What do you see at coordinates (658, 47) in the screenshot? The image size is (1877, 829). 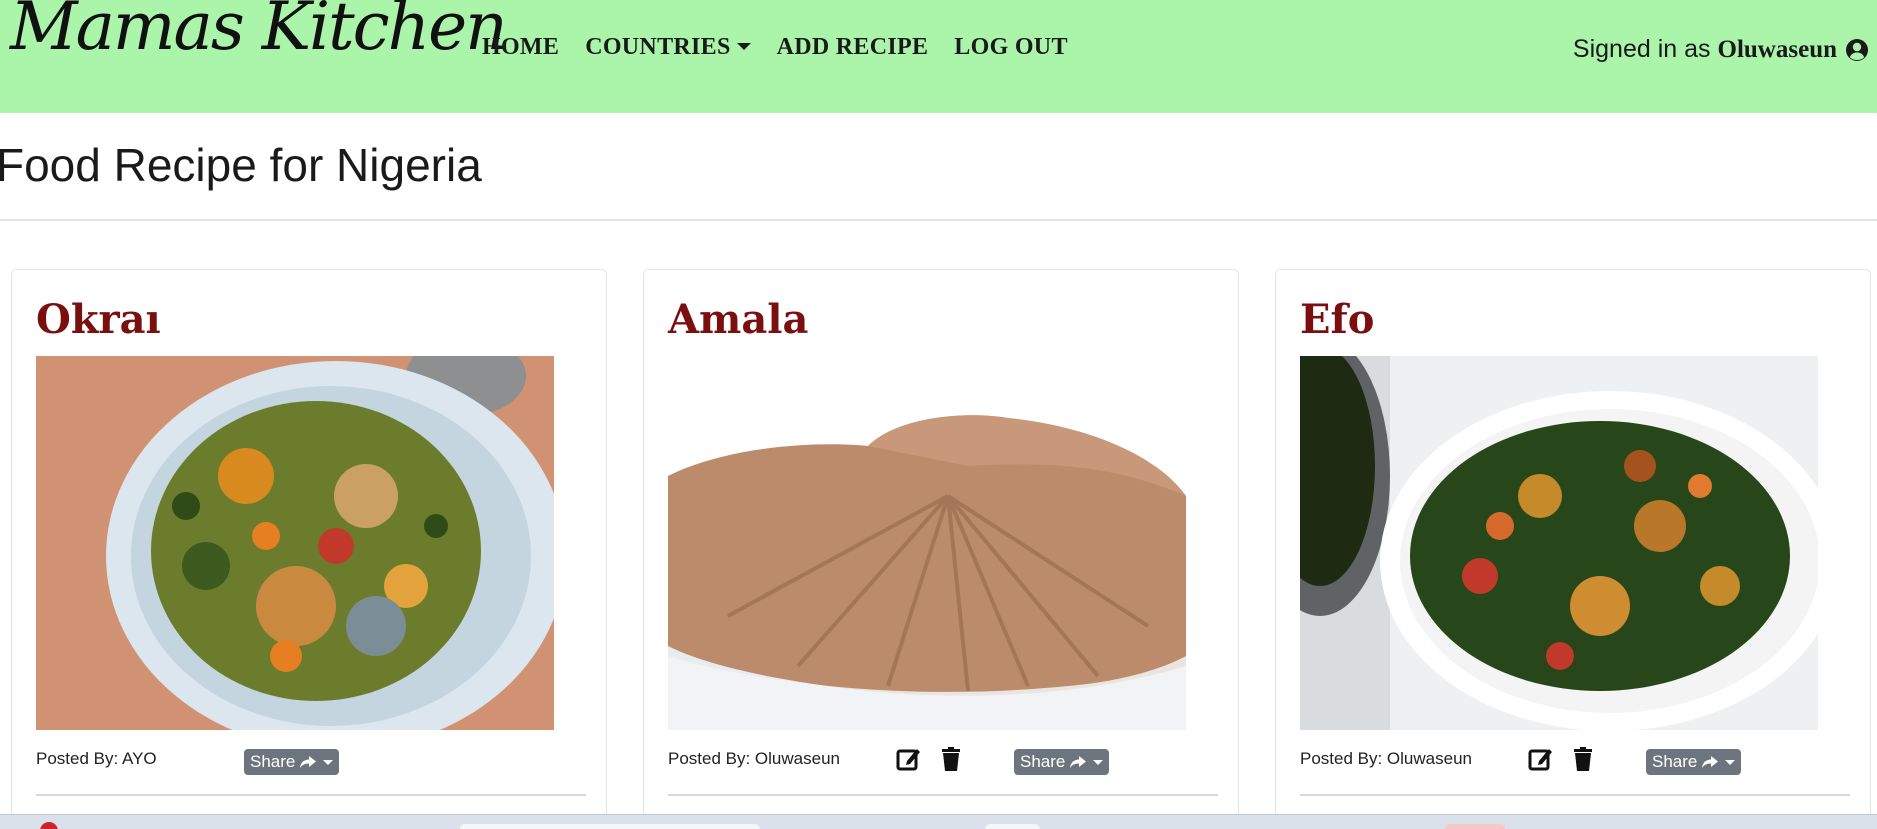 I see `nav-countries-label: COUNTRIES` at bounding box center [658, 47].